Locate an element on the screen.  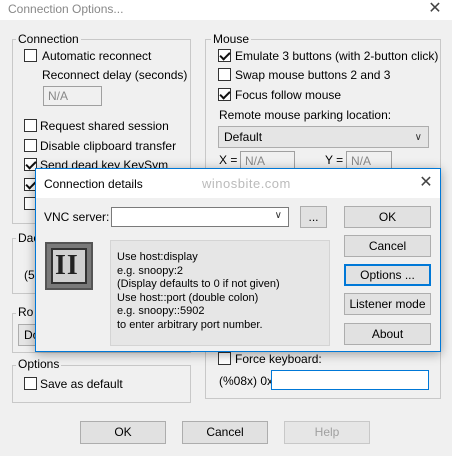
y-label: Y = is located at coordinates (334, 160).